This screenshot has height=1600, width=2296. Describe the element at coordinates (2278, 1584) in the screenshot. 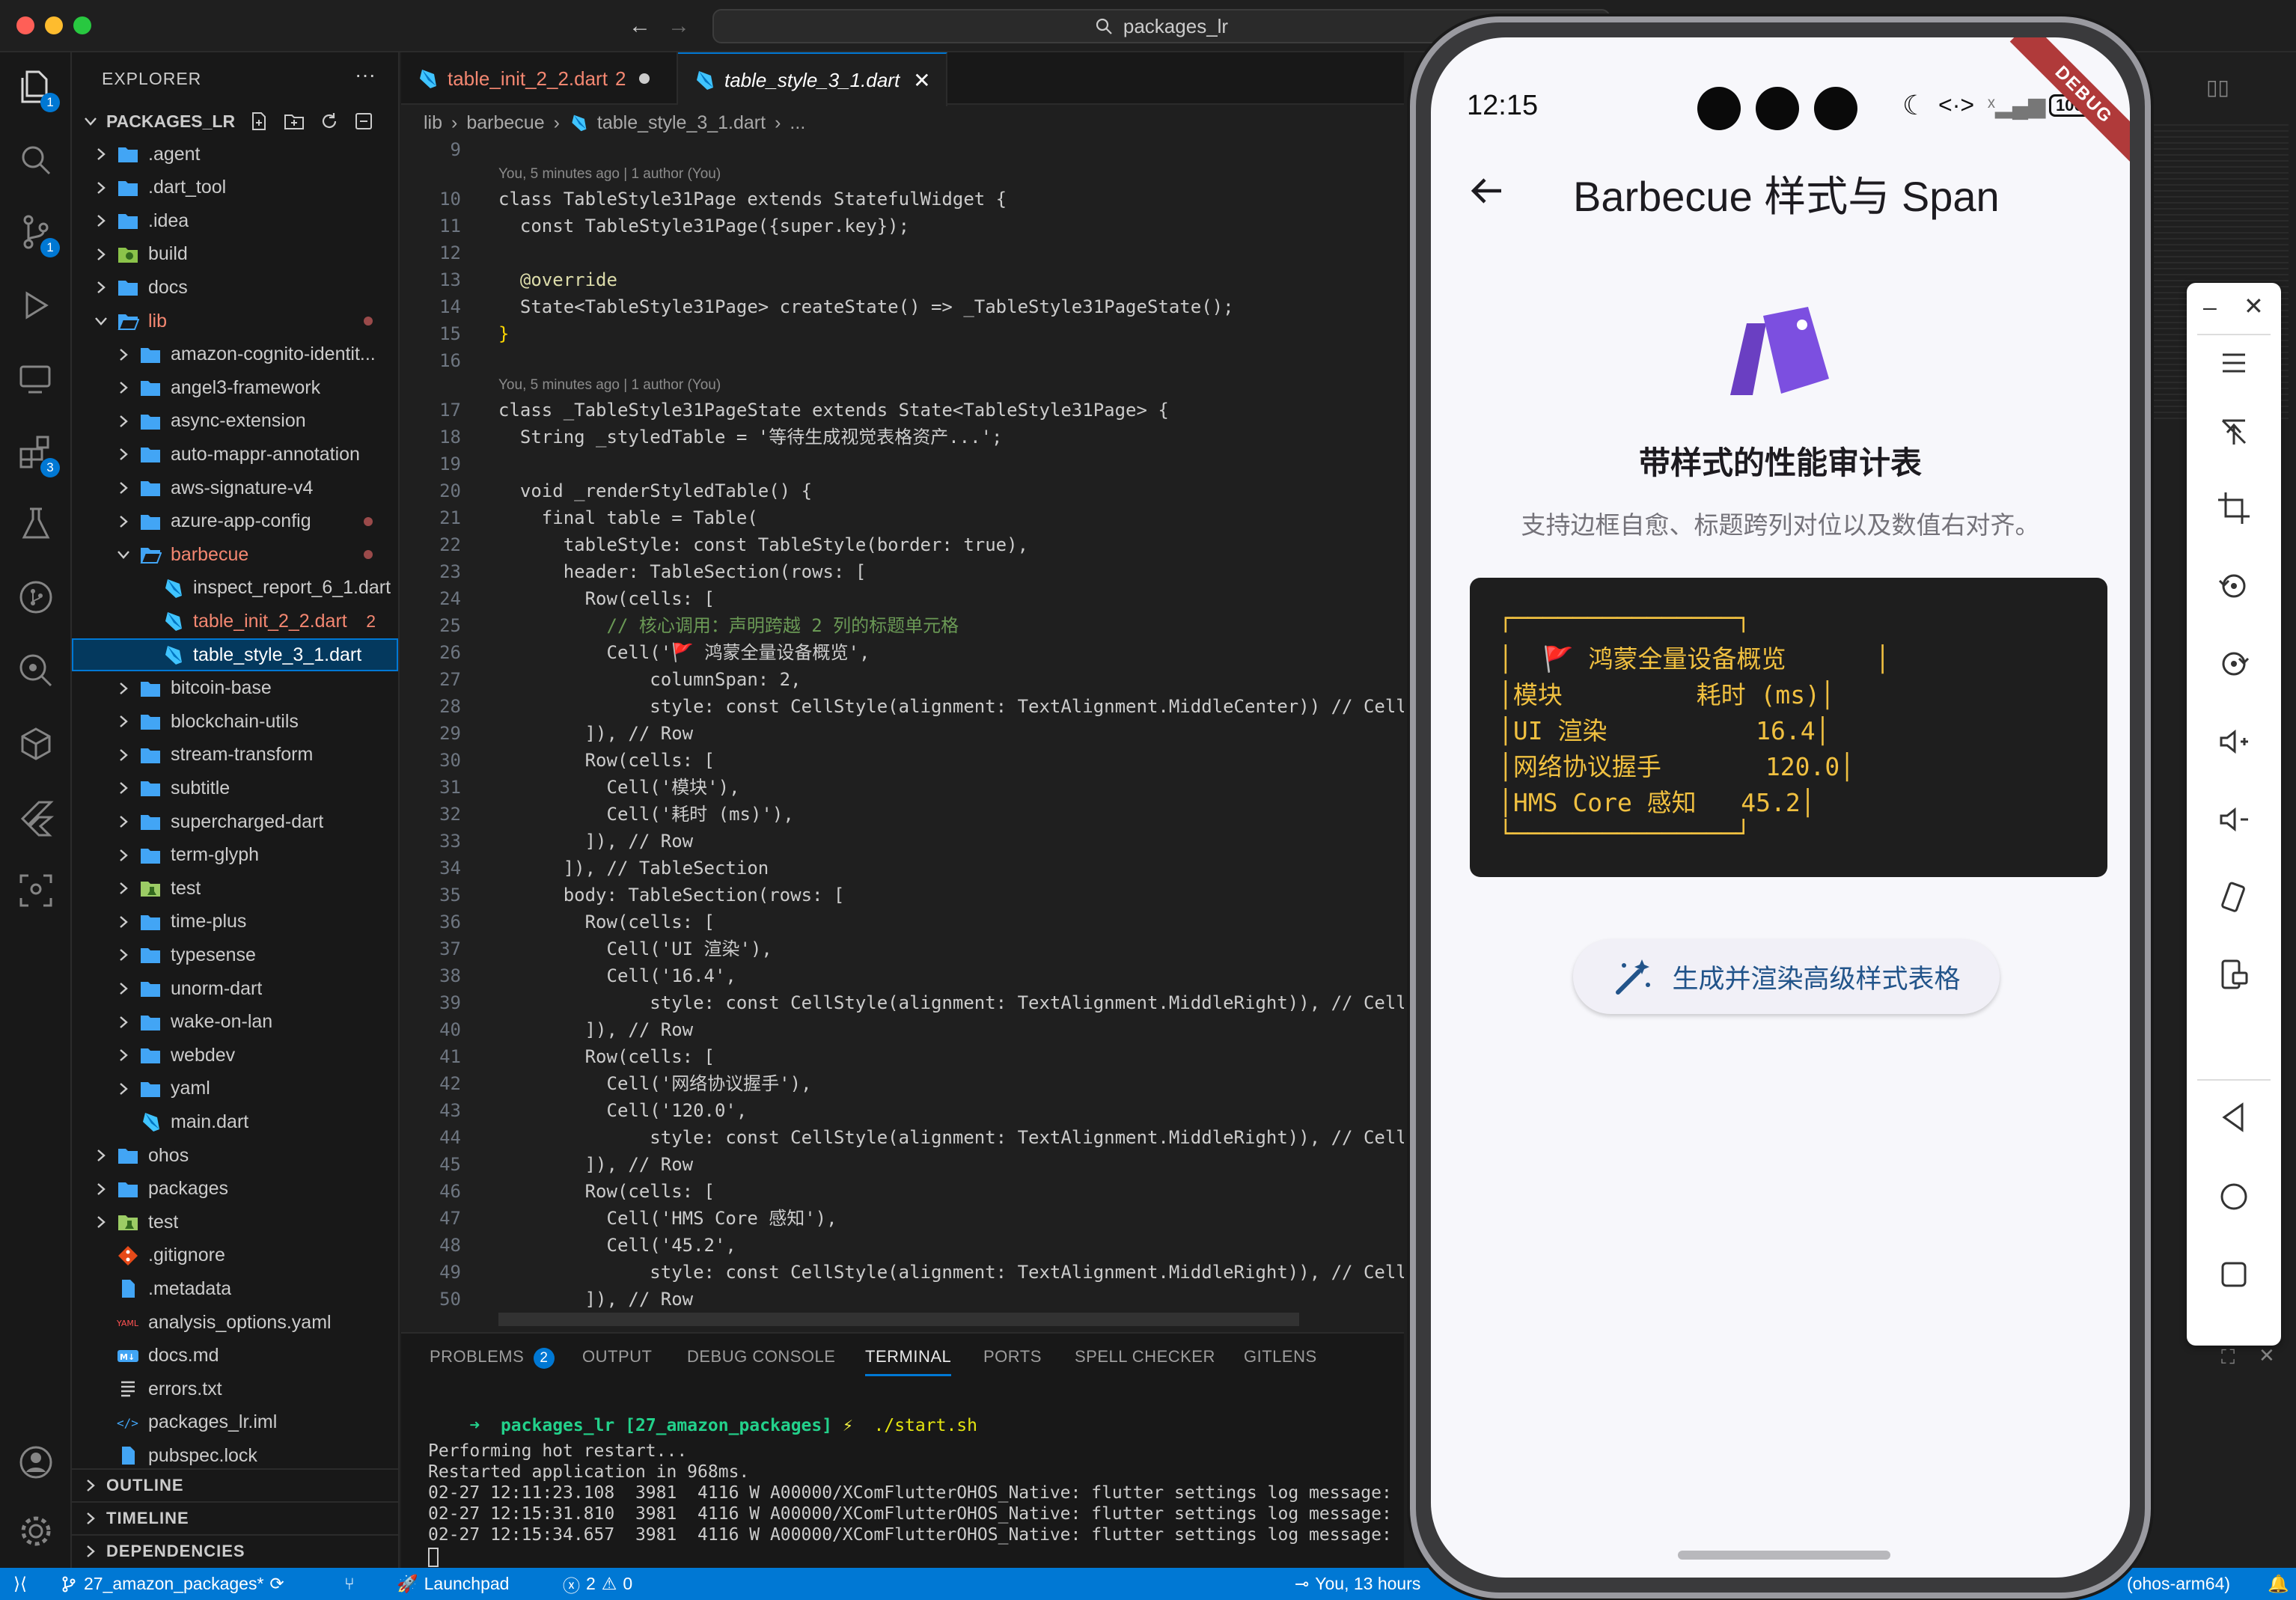

I see `notifications-bell-icon: 🔔` at that location.